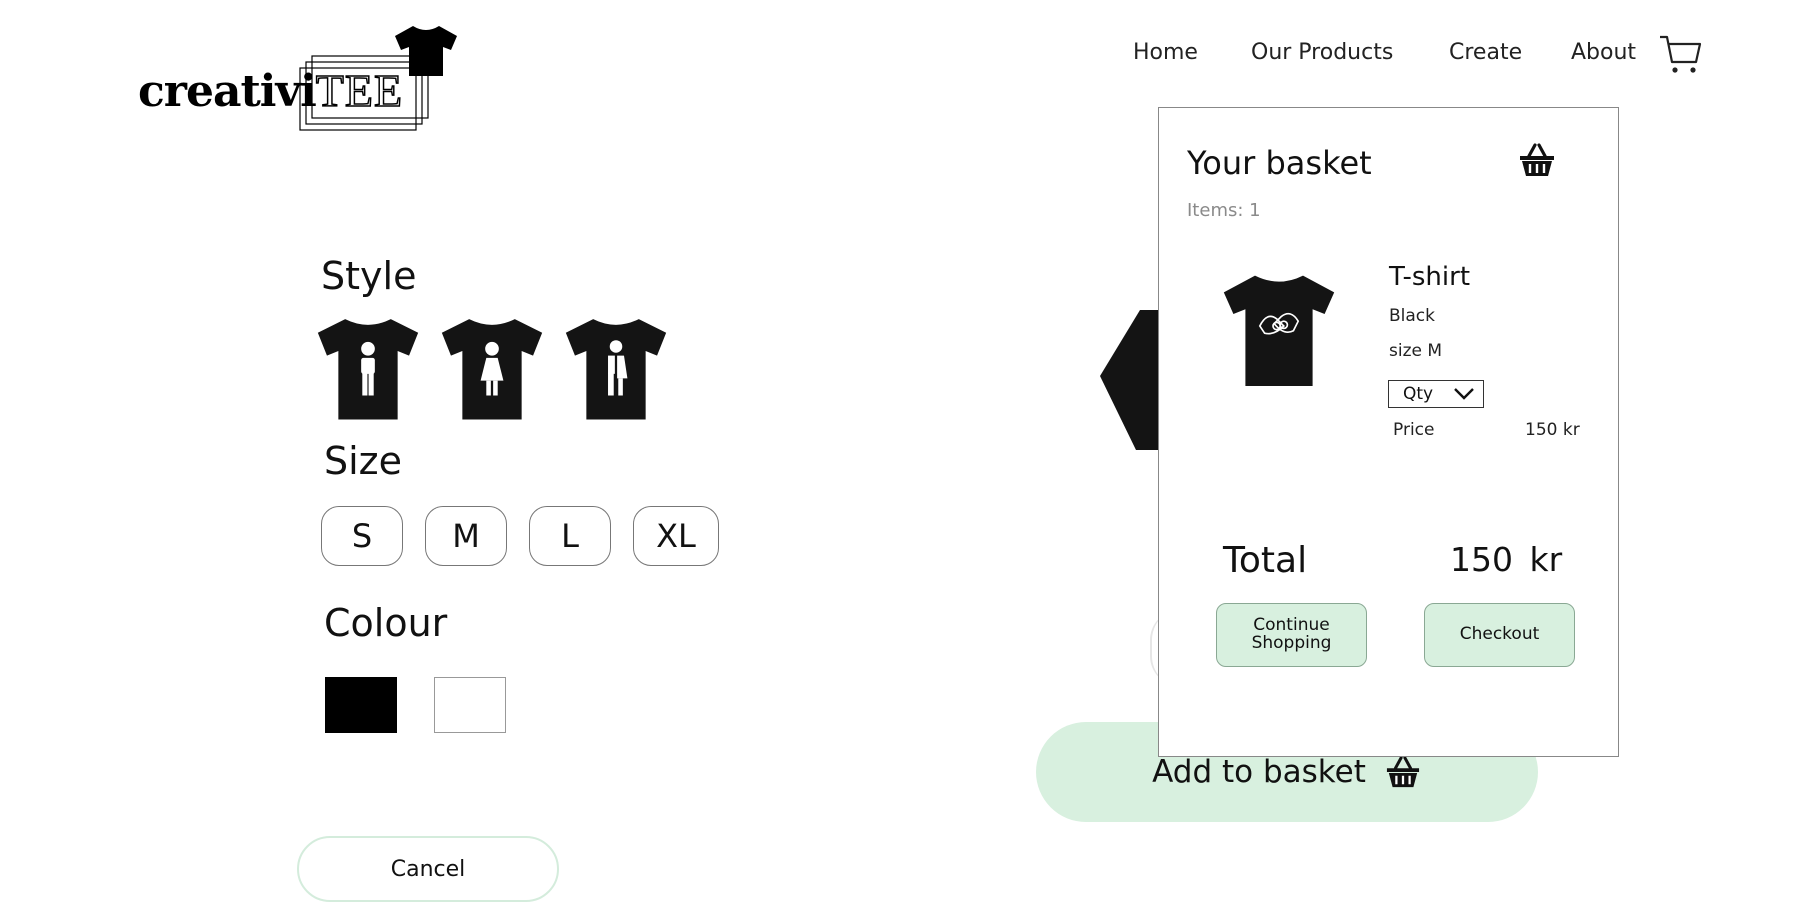 The image size is (1807, 917). Describe the element at coordinates (1552, 430) in the screenshot. I see `basket-item-price-value: 150 kr` at that location.